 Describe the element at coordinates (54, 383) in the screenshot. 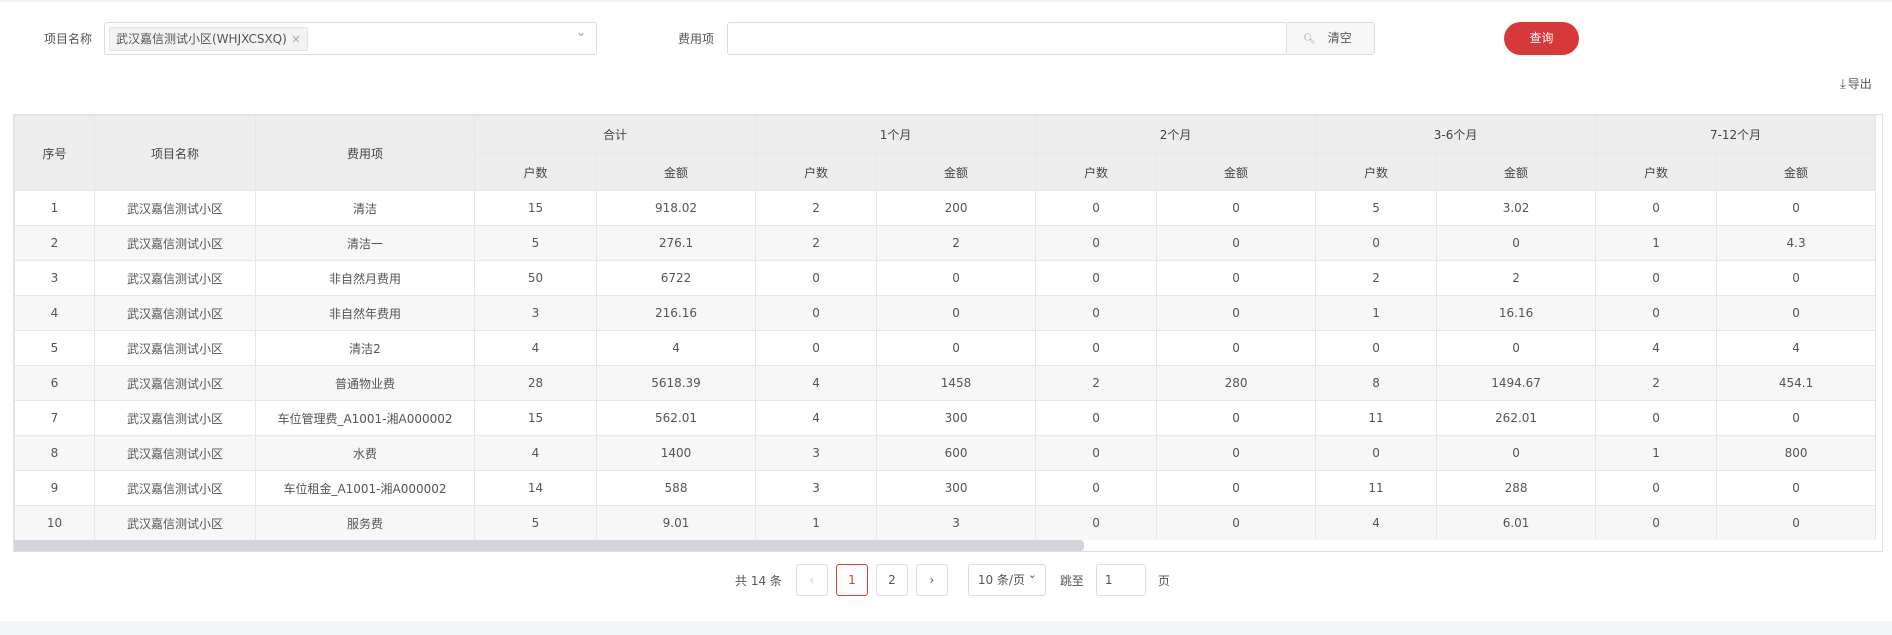

I see `table-cell: 6` at that location.